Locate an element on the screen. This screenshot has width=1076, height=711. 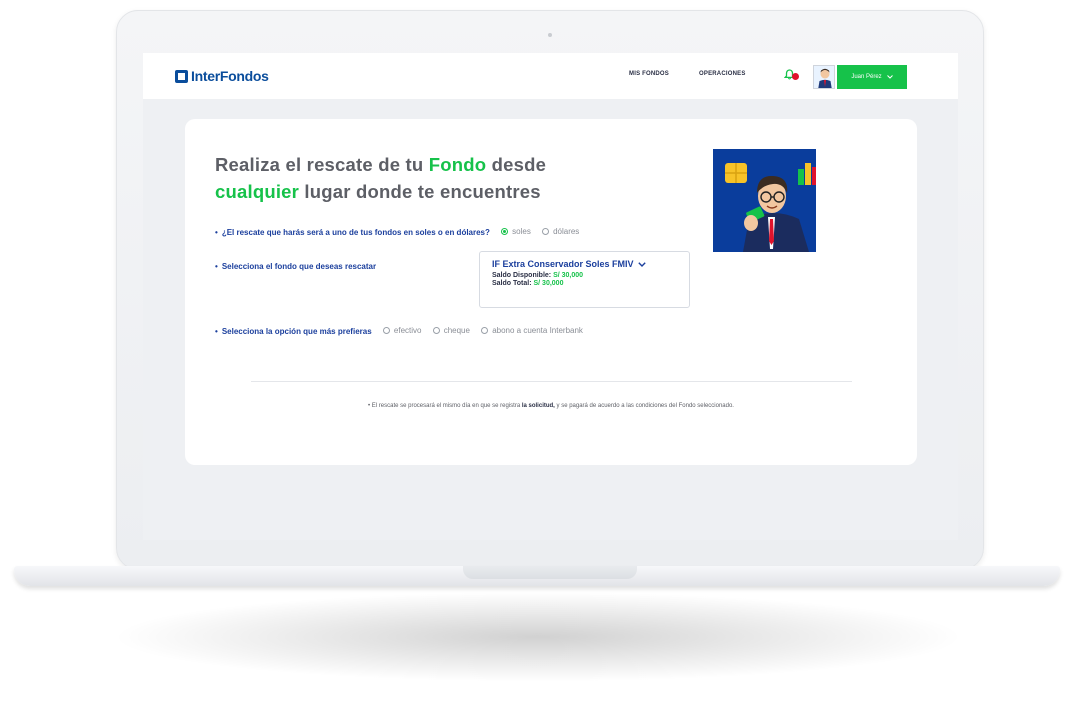
radio-abono-interbank: abono a cuenta Interbank is located at coordinates (532, 330).